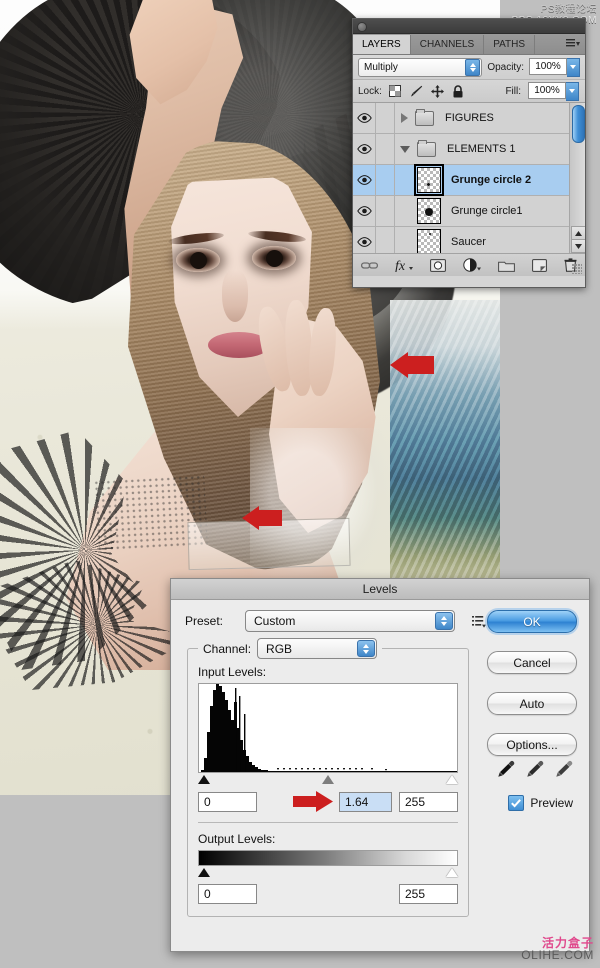 This screenshot has height=968, width=600. I want to click on input-levels-fields: 0 1.64 255, so click(328, 801).